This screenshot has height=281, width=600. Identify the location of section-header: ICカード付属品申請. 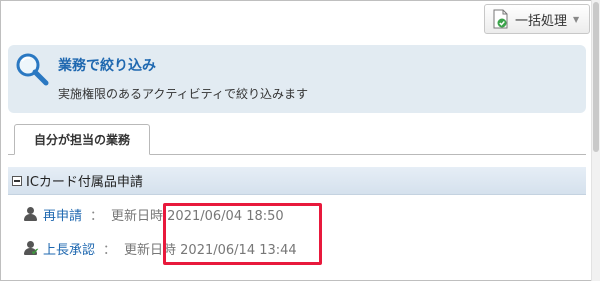
(297, 181).